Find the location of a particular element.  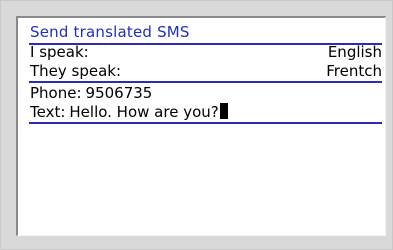

phone-label: Phone: is located at coordinates (56, 93).